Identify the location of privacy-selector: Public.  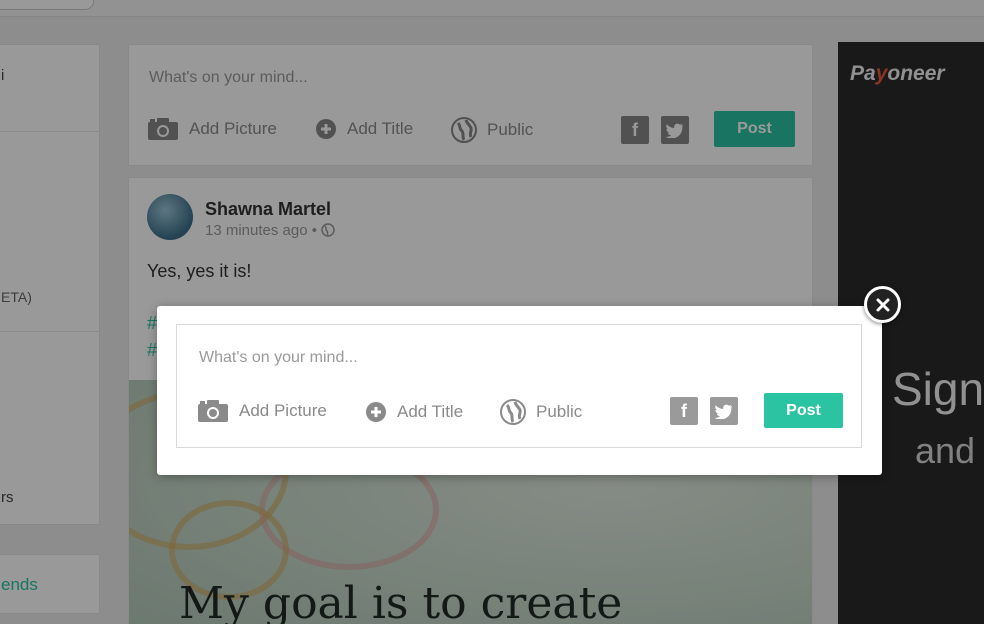
(541, 412).